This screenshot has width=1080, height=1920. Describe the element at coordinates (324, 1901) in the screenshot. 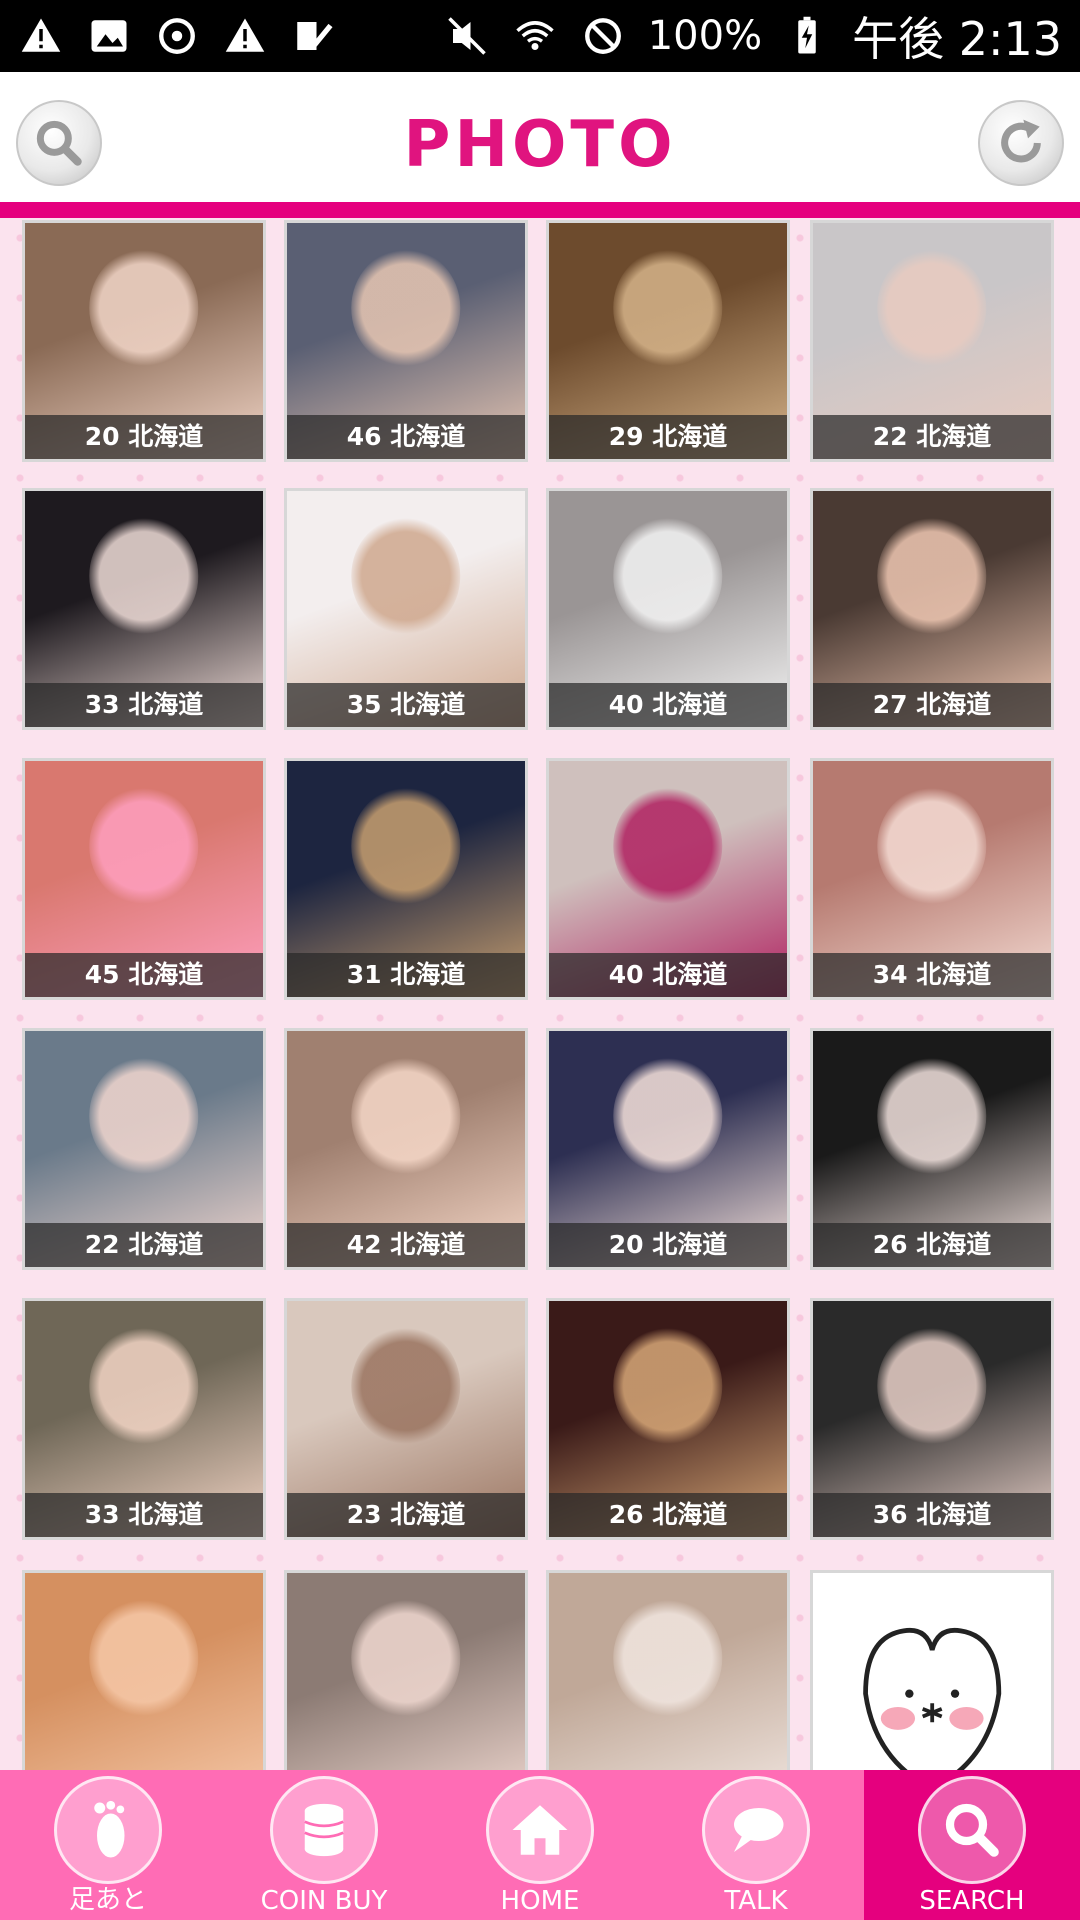

I see `tab-label: COIN BUY` at that location.